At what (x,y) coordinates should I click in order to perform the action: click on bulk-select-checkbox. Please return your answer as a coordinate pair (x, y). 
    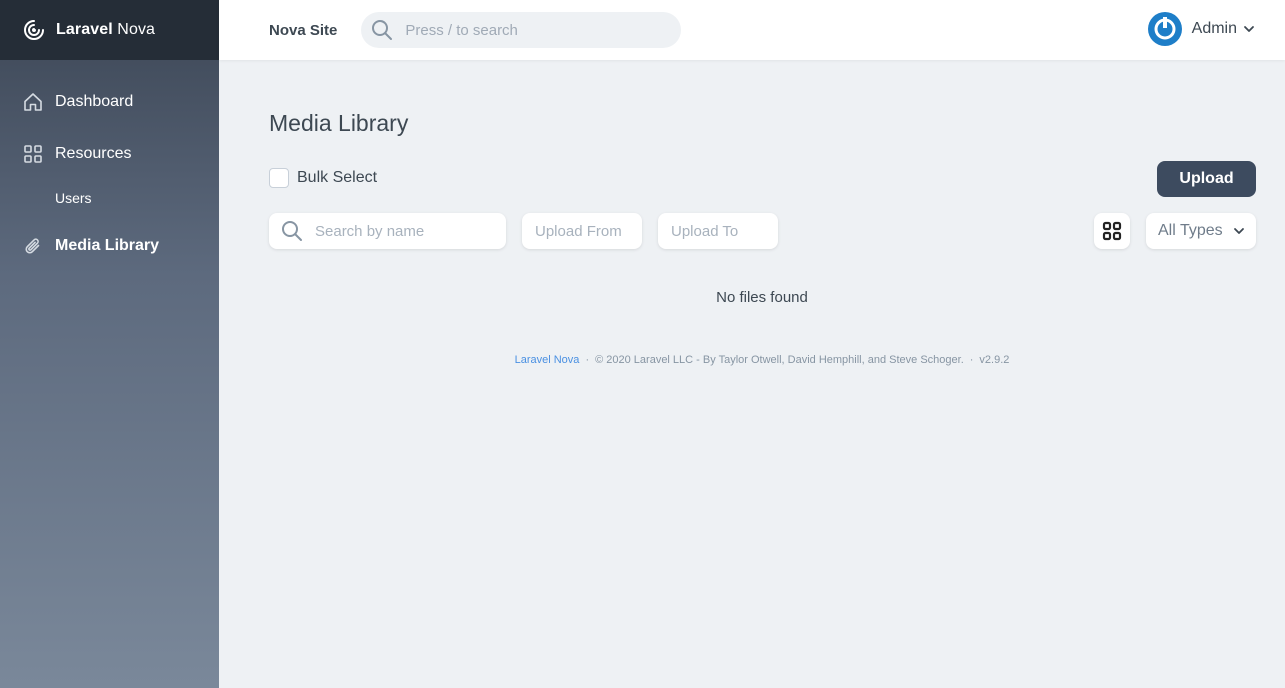
    Looking at the image, I should click on (279, 178).